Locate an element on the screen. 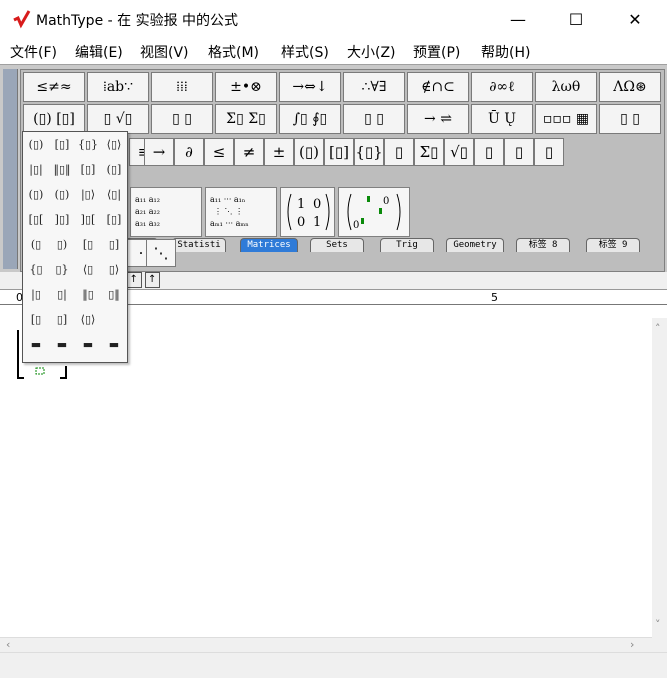  fence-left-brace: {▯ is located at coordinates (36, 269).